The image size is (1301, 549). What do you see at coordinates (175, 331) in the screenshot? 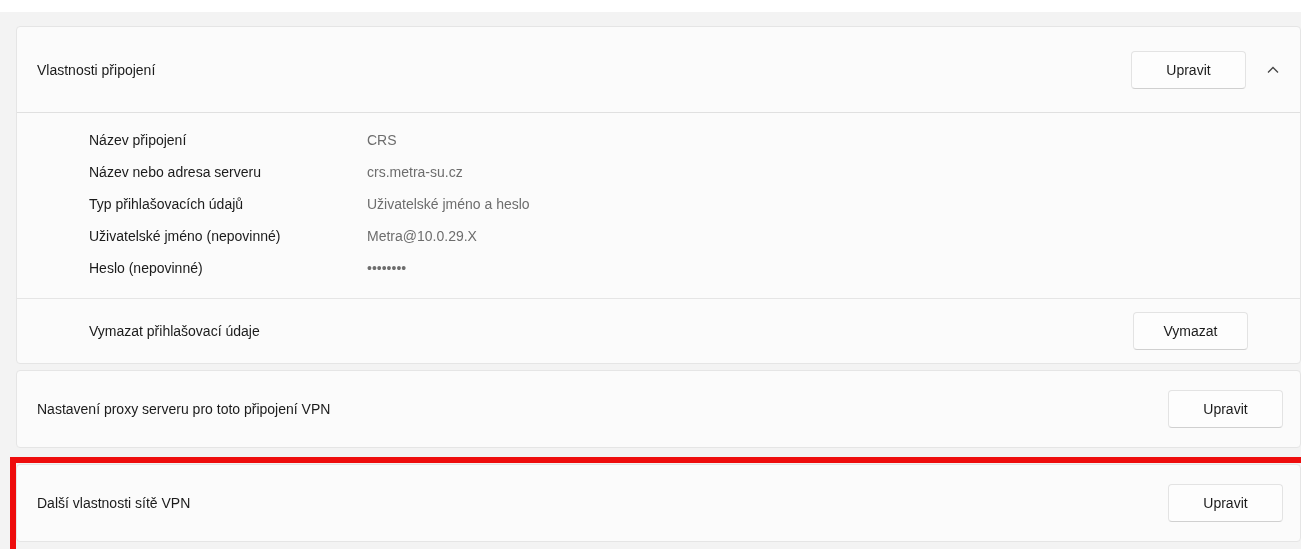
I see `clear-label: Vymazat přihlašovací údaje` at bounding box center [175, 331].